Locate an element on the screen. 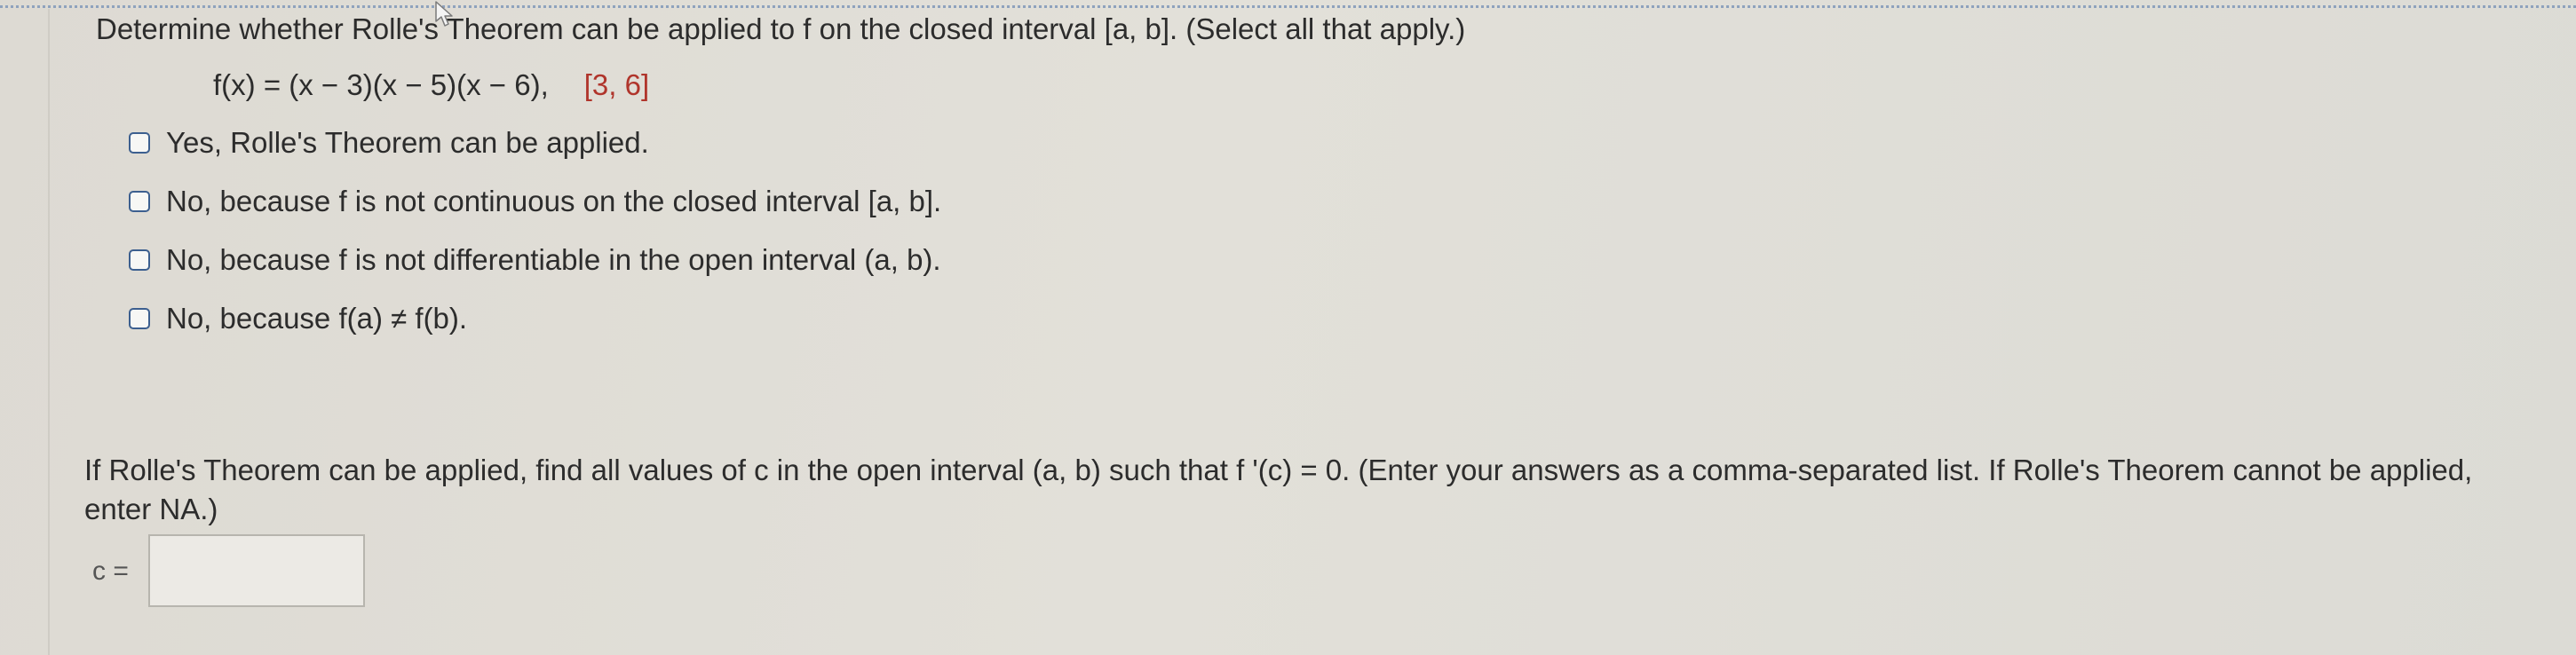  option-endpoints-not-equal: No, because f(a) ≠ f(b). is located at coordinates (298, 318).